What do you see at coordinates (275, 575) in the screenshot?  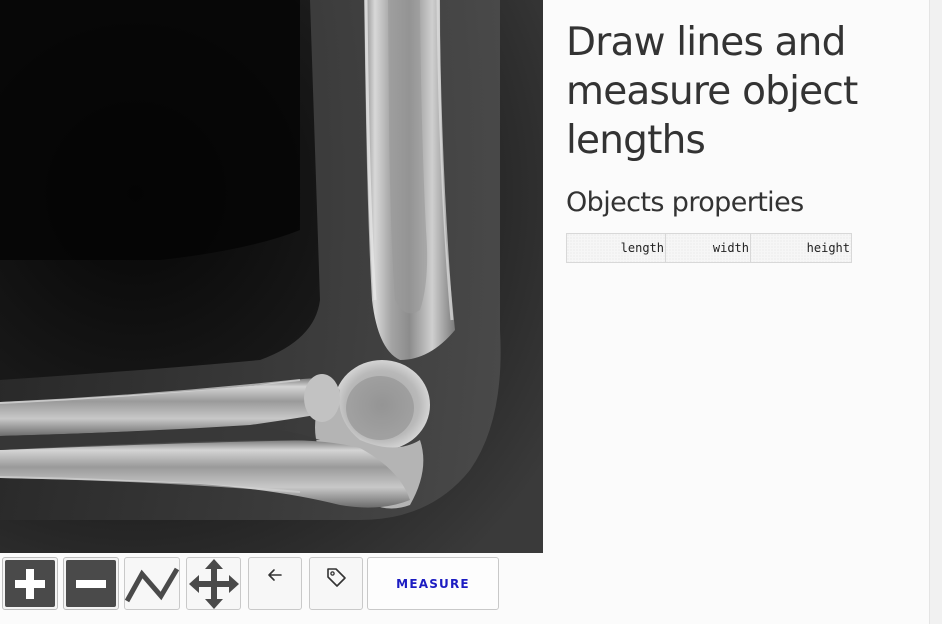 I see `arrow-left-icon` at bounding box center [275, 575].